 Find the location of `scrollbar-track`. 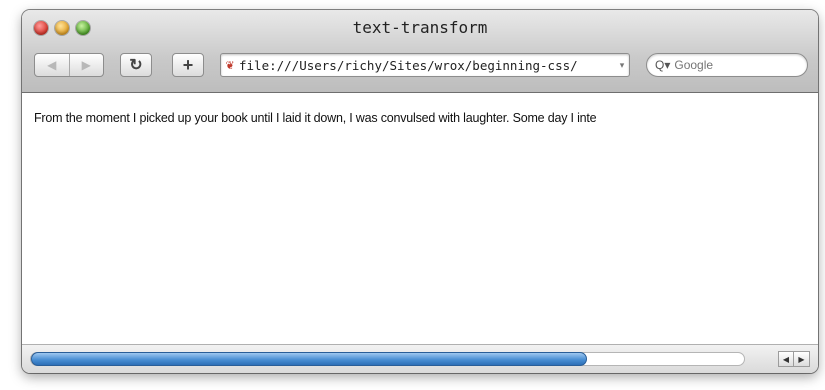

scrollbar-track is located at coordinates (387, 359).